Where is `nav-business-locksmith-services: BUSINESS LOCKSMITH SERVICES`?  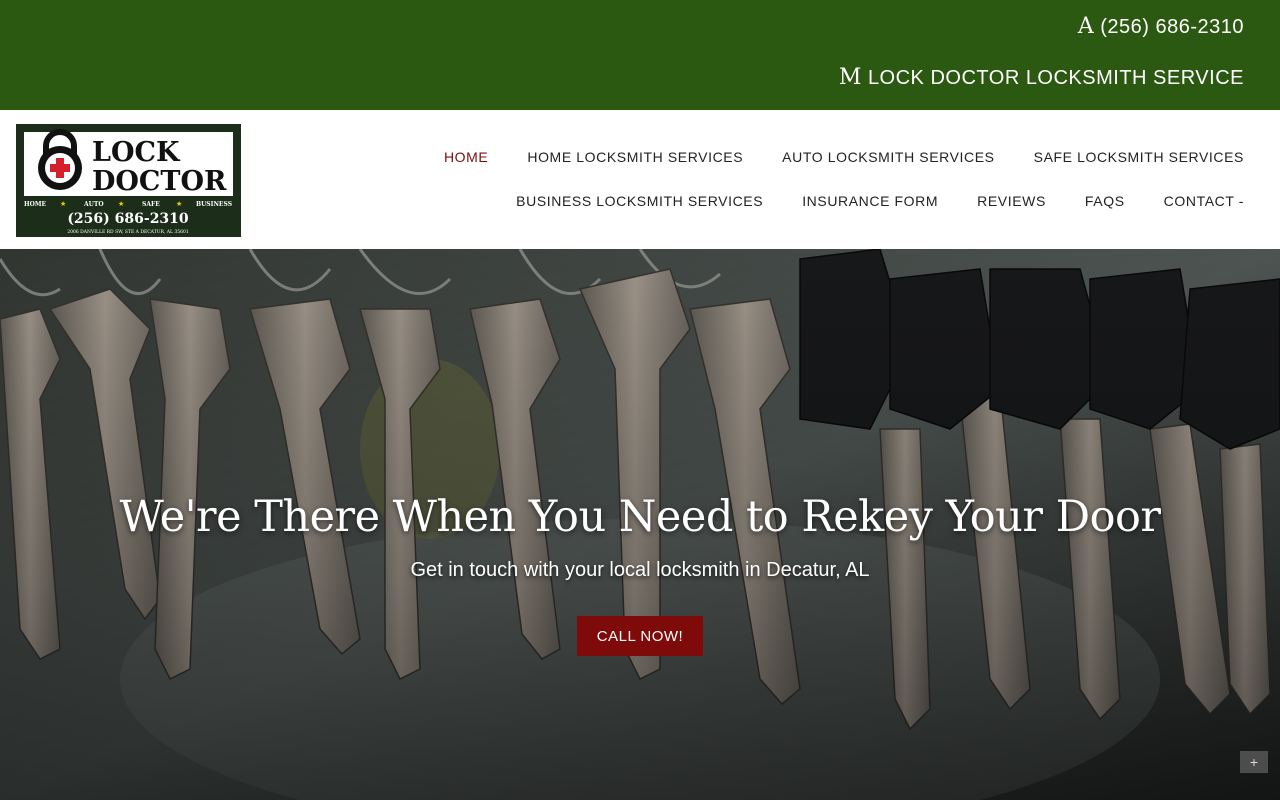
nav-business-locksmith-services: BUSINESS LOCKSMITH SERVICES is located at coordinates (639, 201).